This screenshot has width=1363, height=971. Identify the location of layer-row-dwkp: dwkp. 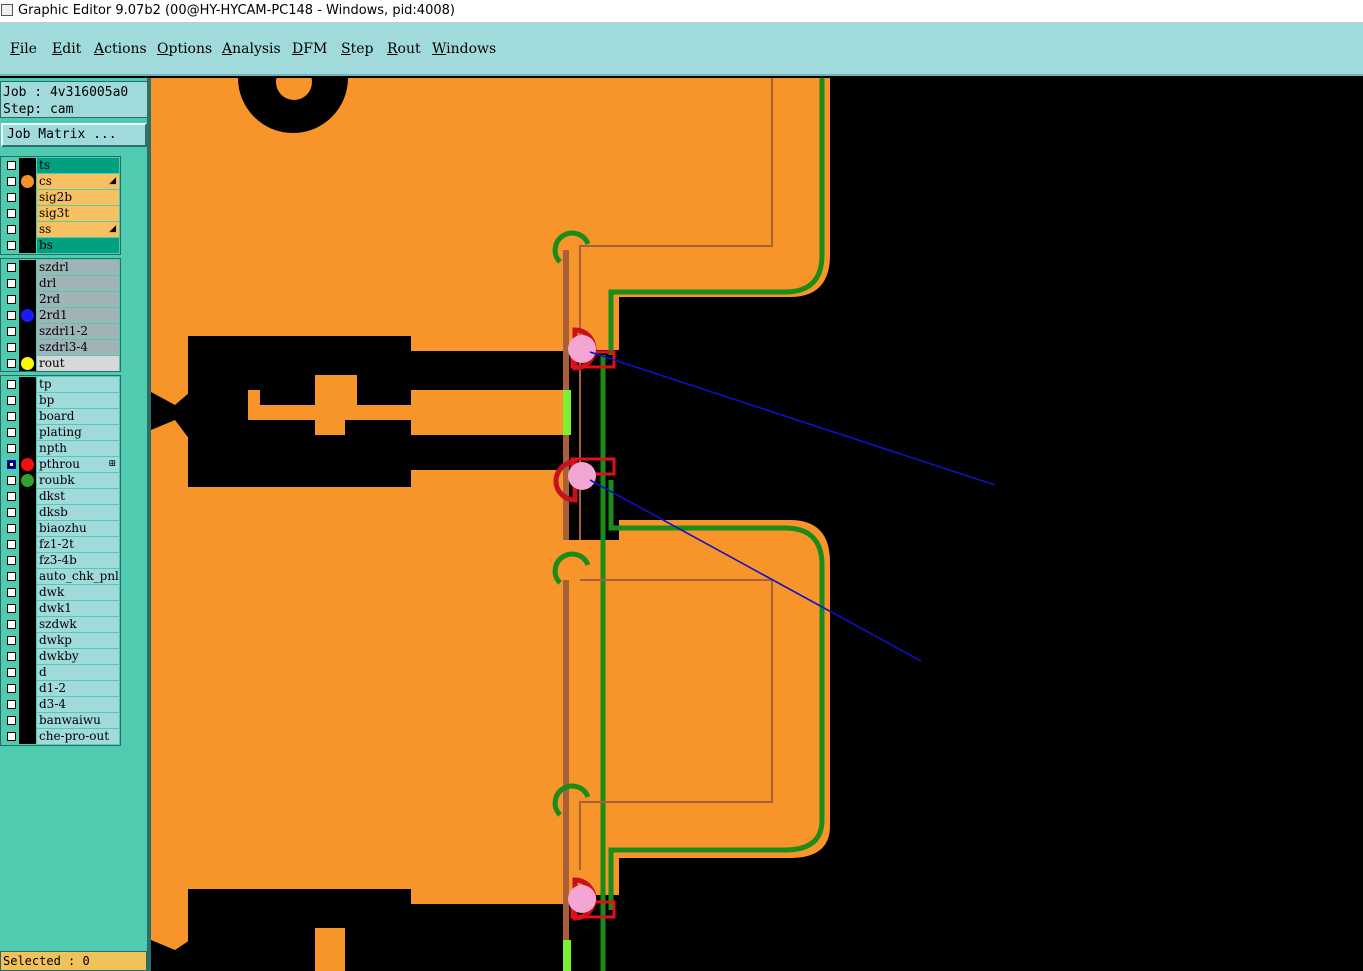
(60, 640).